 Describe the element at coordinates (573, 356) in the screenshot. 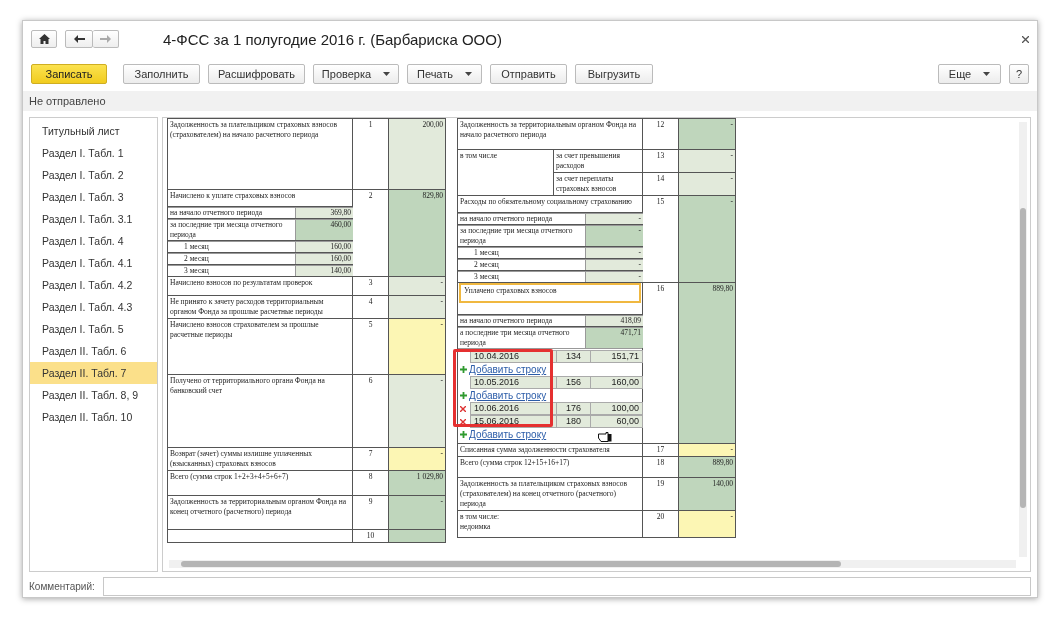

I see `number-cell: 134` at that location.